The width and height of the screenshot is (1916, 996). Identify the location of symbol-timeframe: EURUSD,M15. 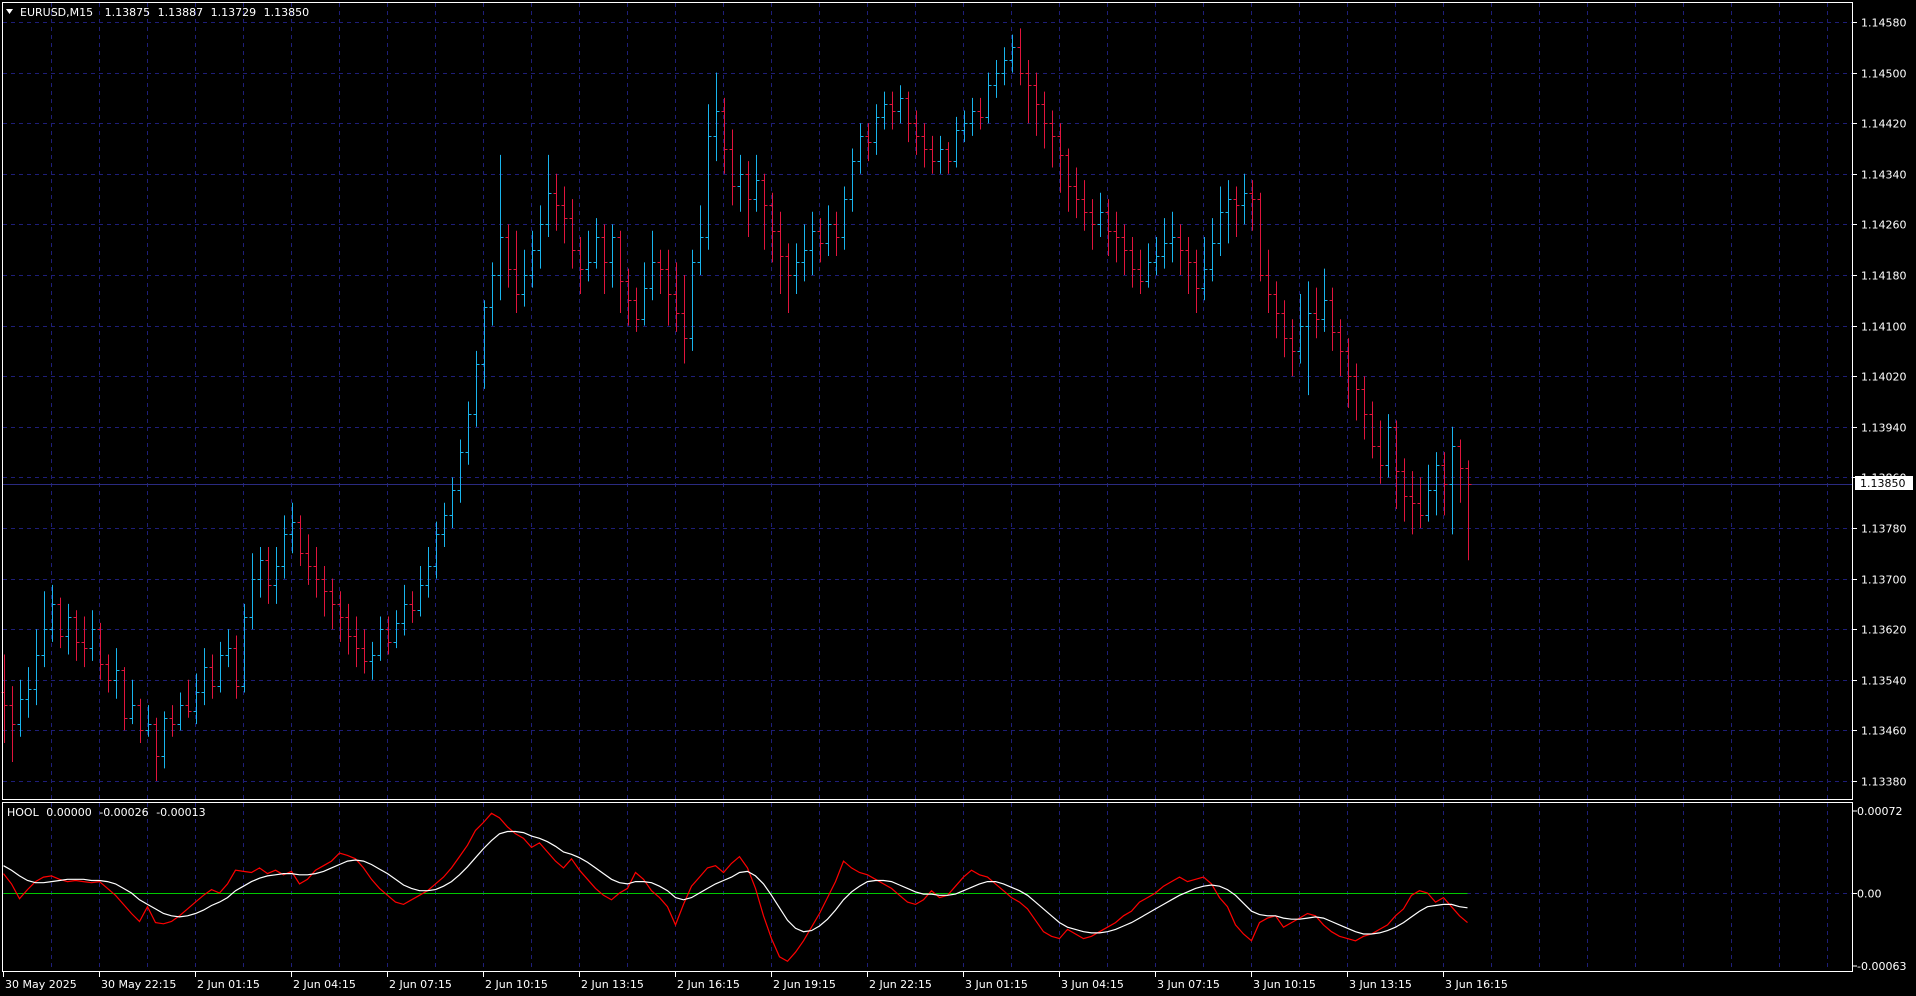
(56, 12).